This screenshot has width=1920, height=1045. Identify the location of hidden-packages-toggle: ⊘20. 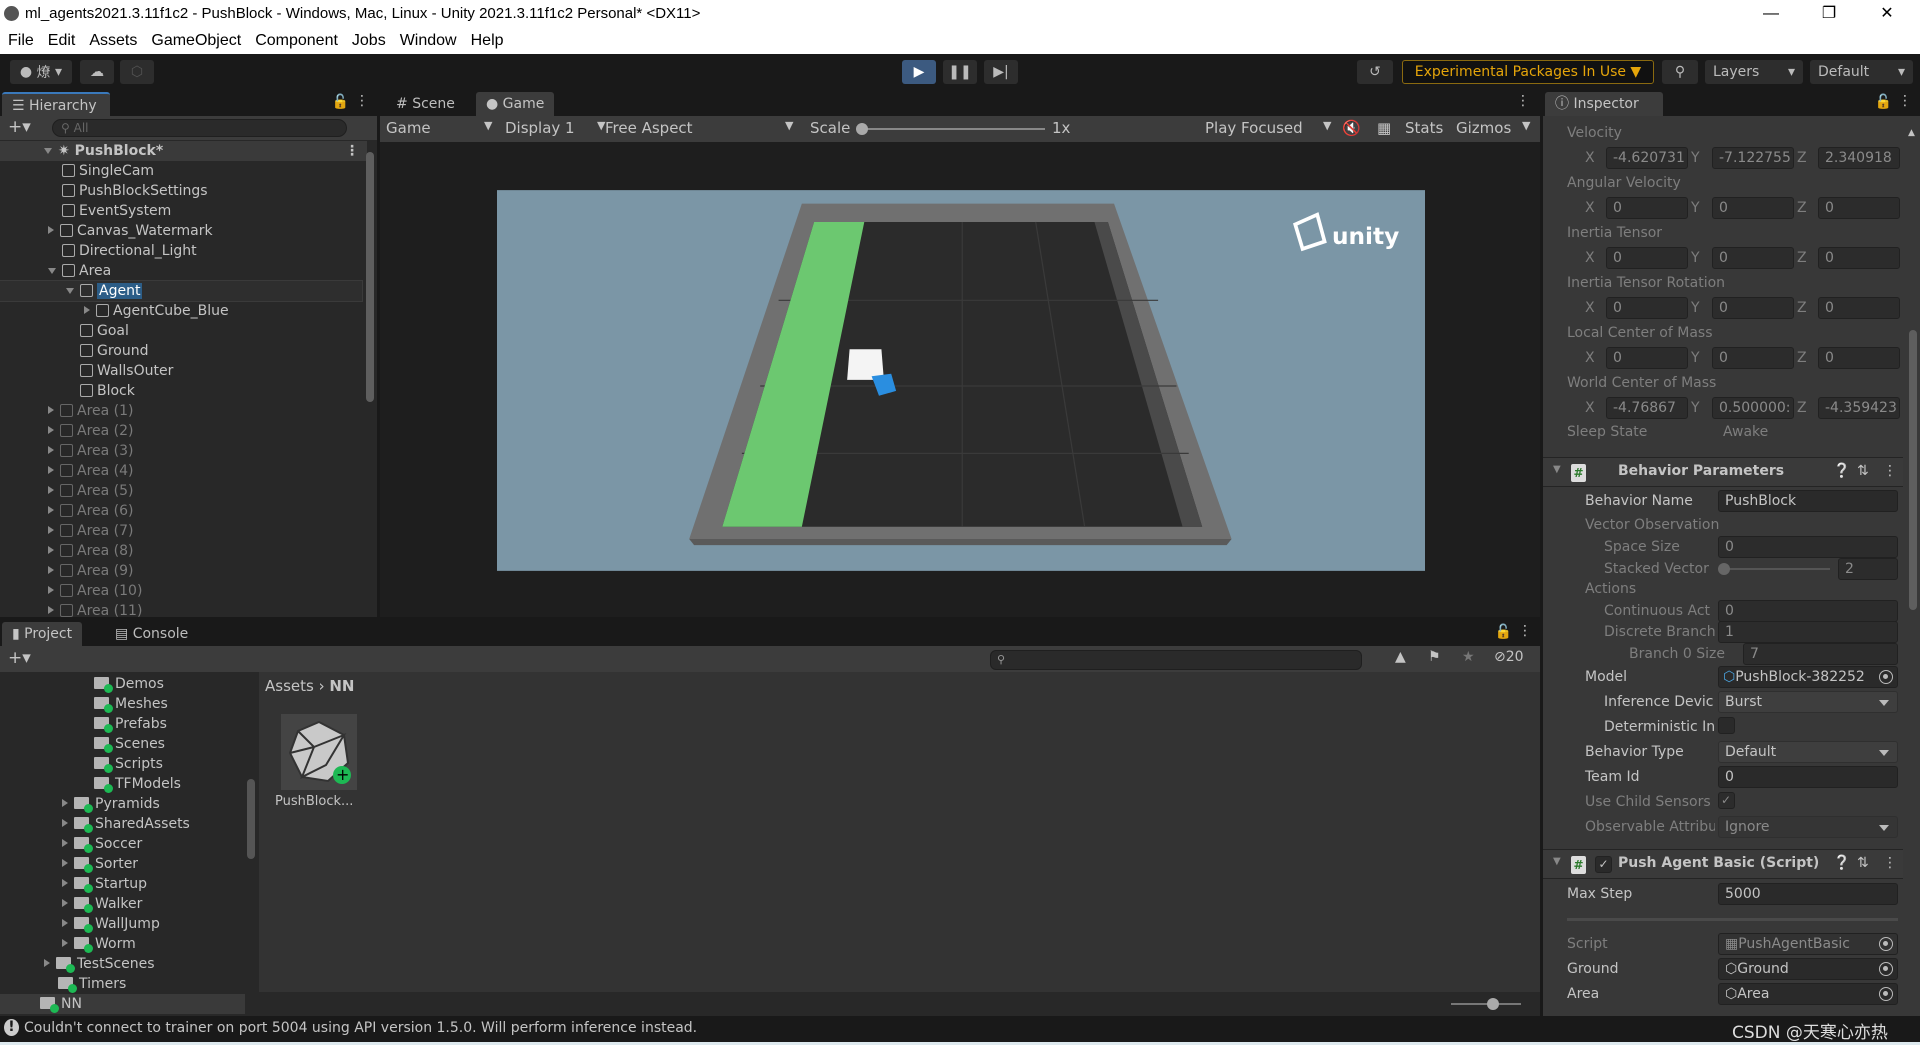
(1509, 657).